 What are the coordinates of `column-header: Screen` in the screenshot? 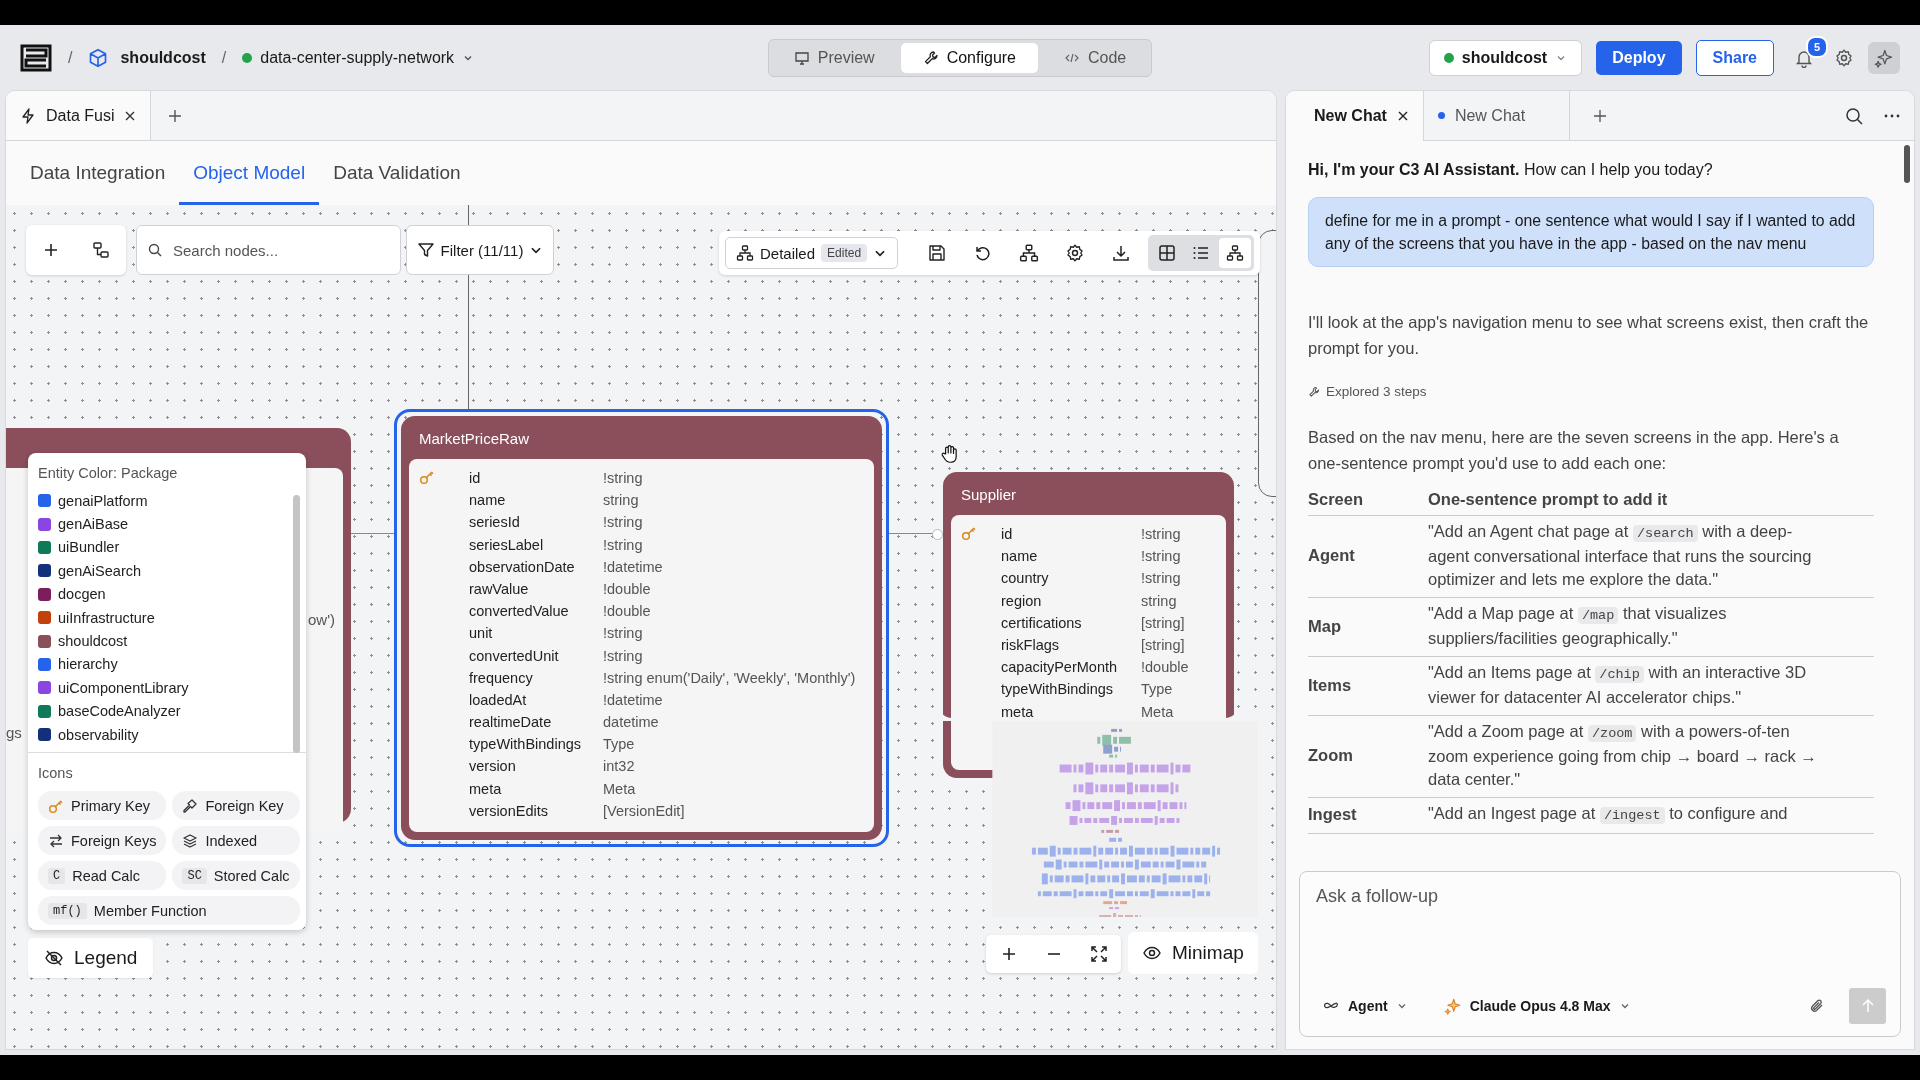 It's located at (1336, 499).